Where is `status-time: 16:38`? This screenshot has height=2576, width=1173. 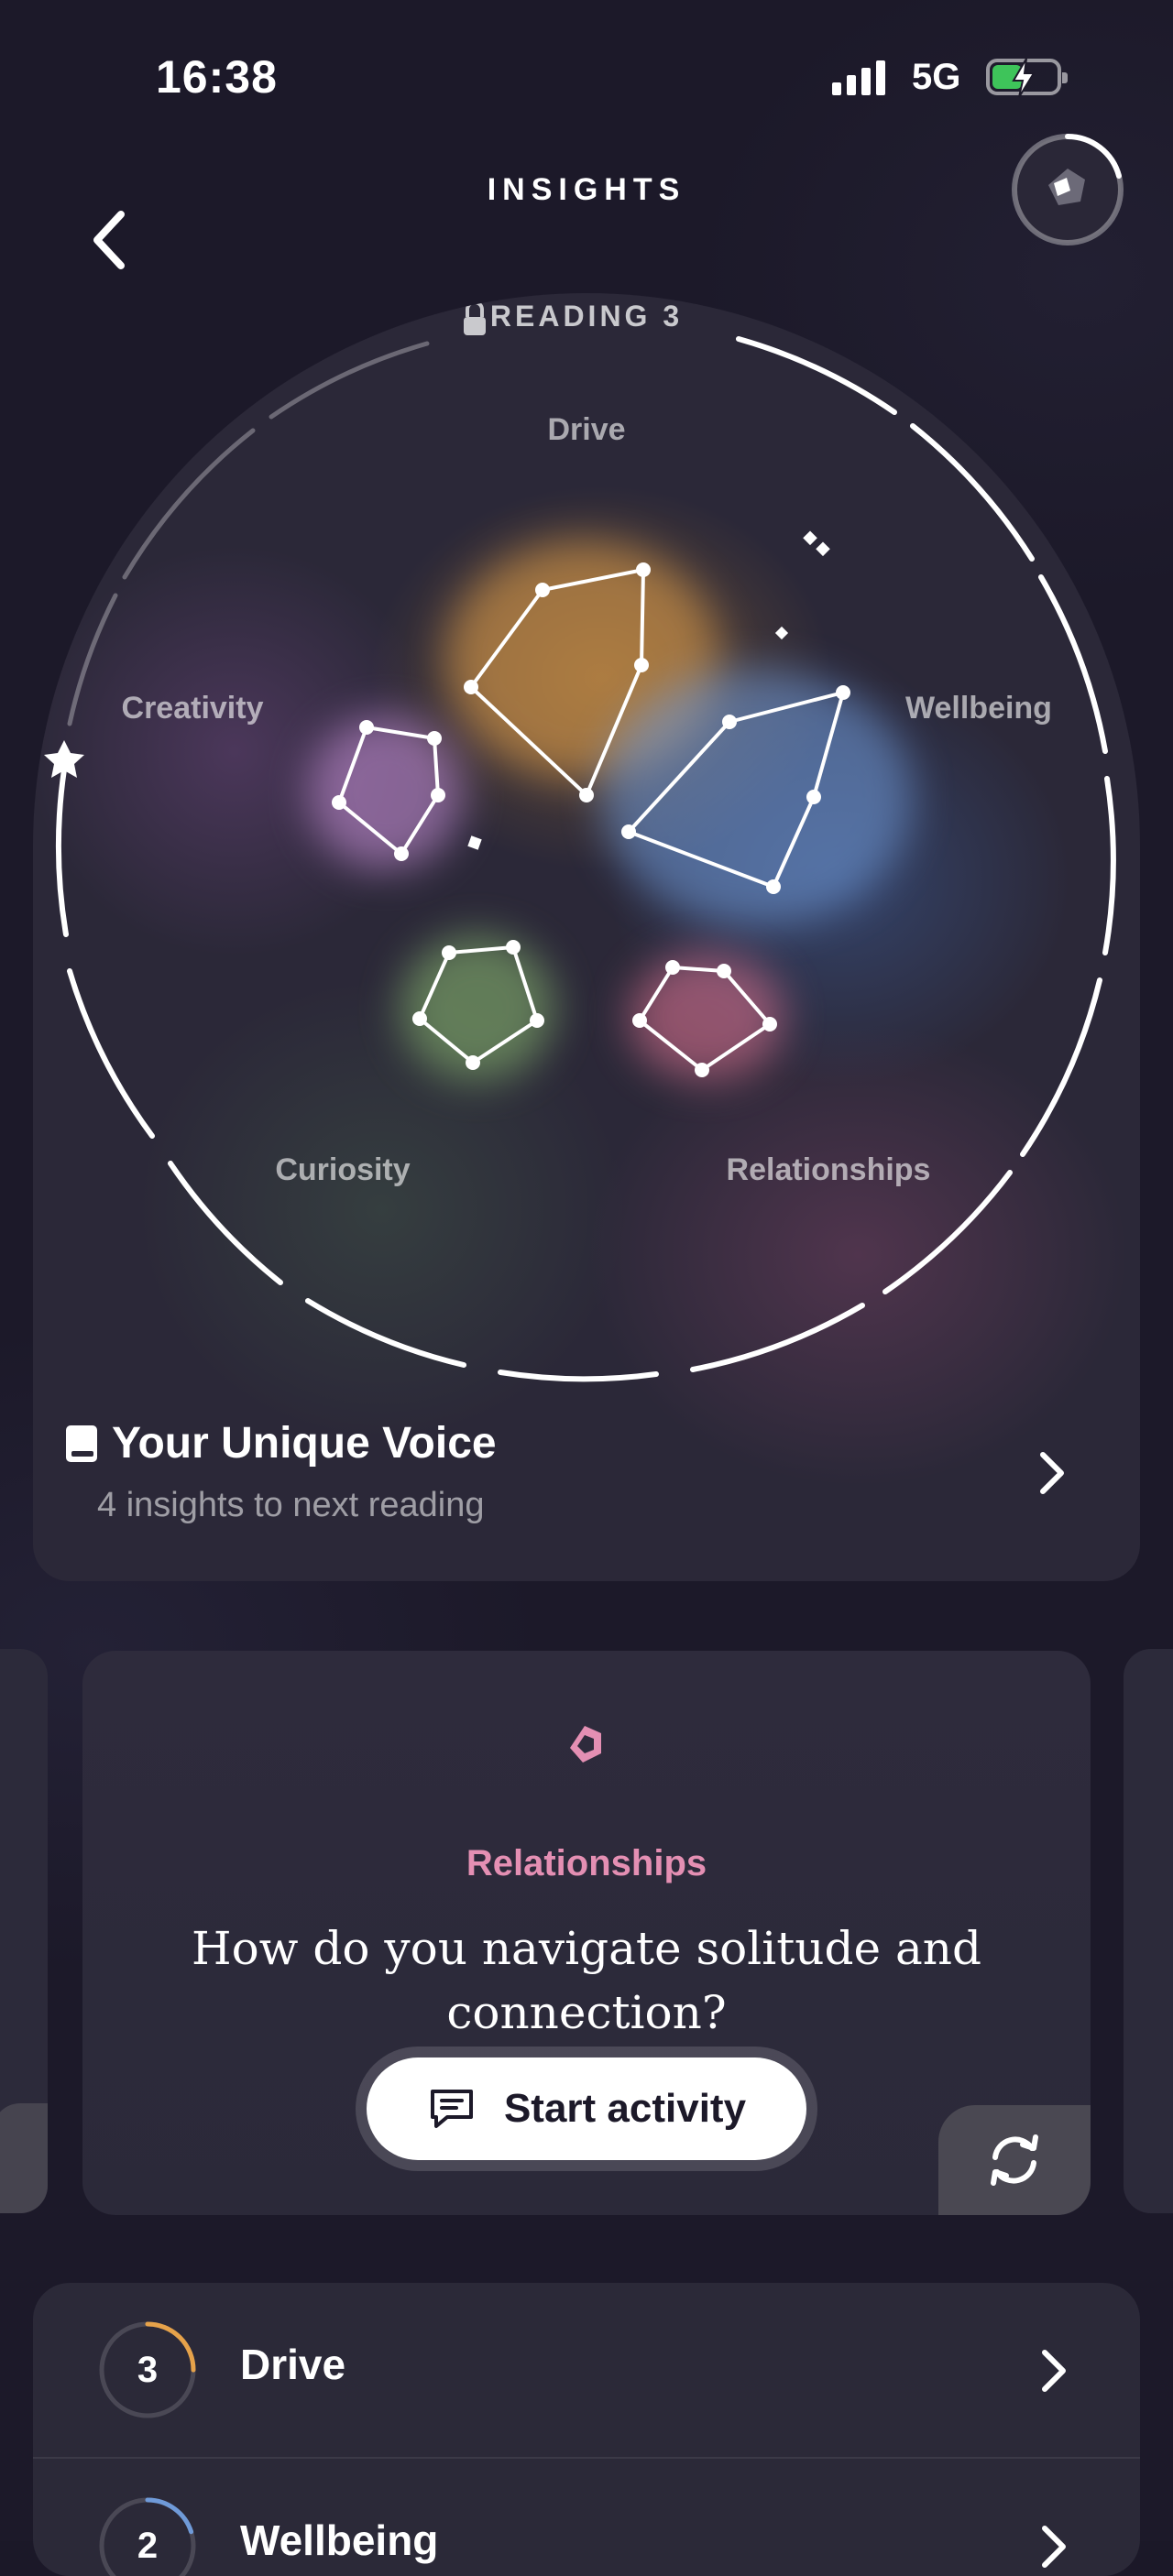
status-time: 16:38 is located at coordinates (217, 77).